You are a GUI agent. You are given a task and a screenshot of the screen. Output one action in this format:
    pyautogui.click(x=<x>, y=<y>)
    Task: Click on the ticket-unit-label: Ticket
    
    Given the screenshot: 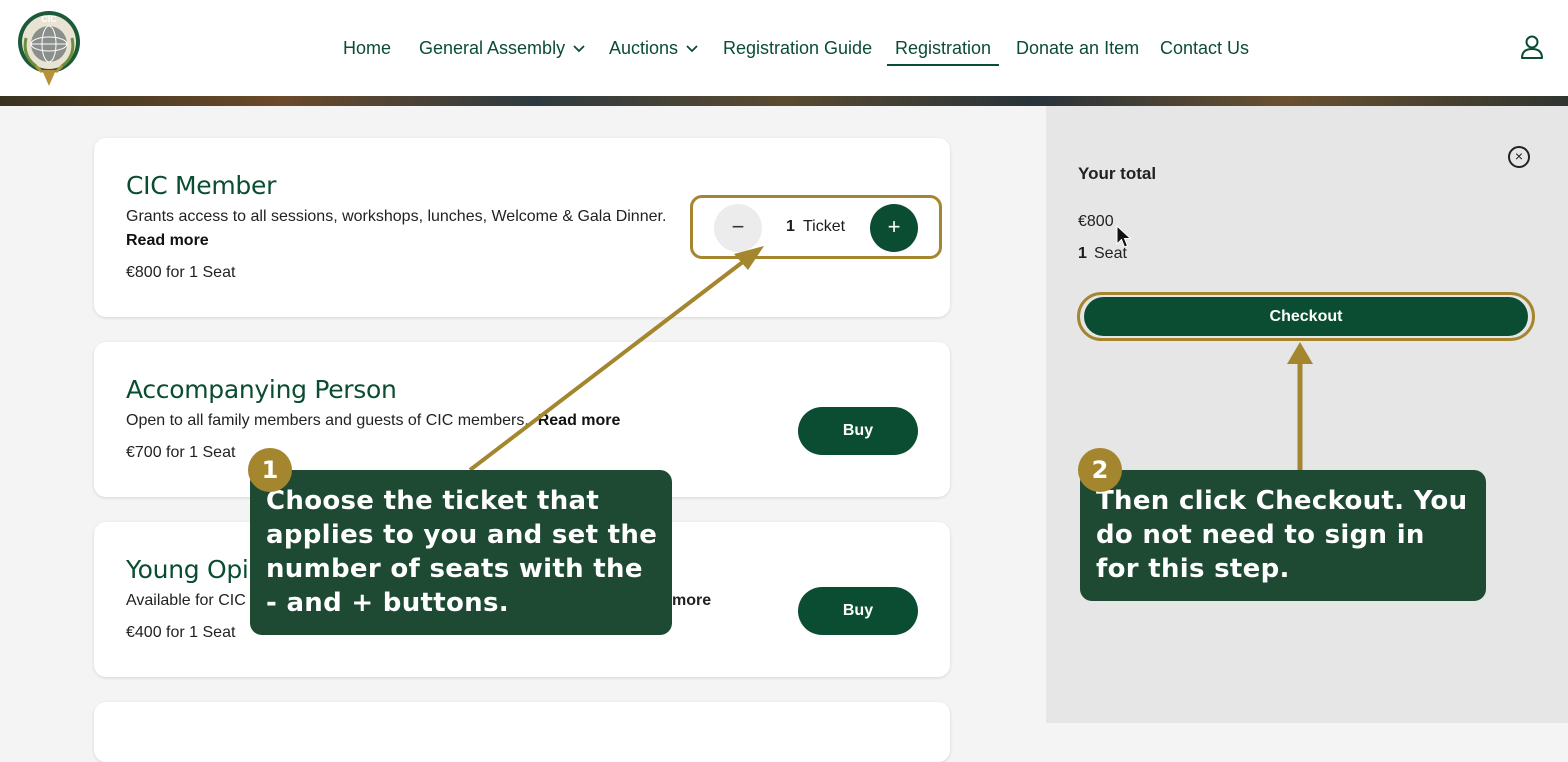 What is the action you would take?
    pyautogui.click(x=824, y=226)
    